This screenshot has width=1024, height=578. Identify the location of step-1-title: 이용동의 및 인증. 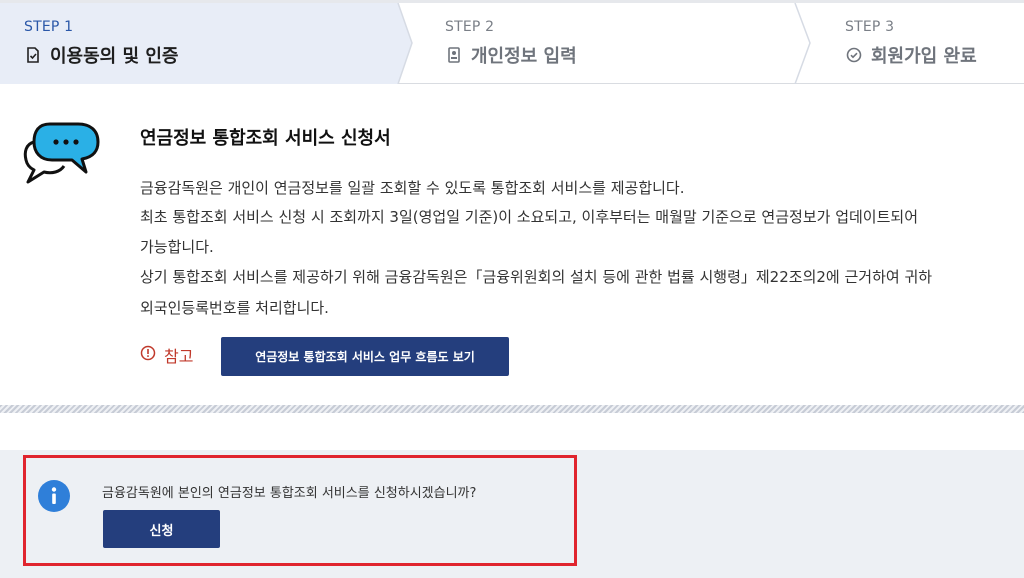
(114, 56).